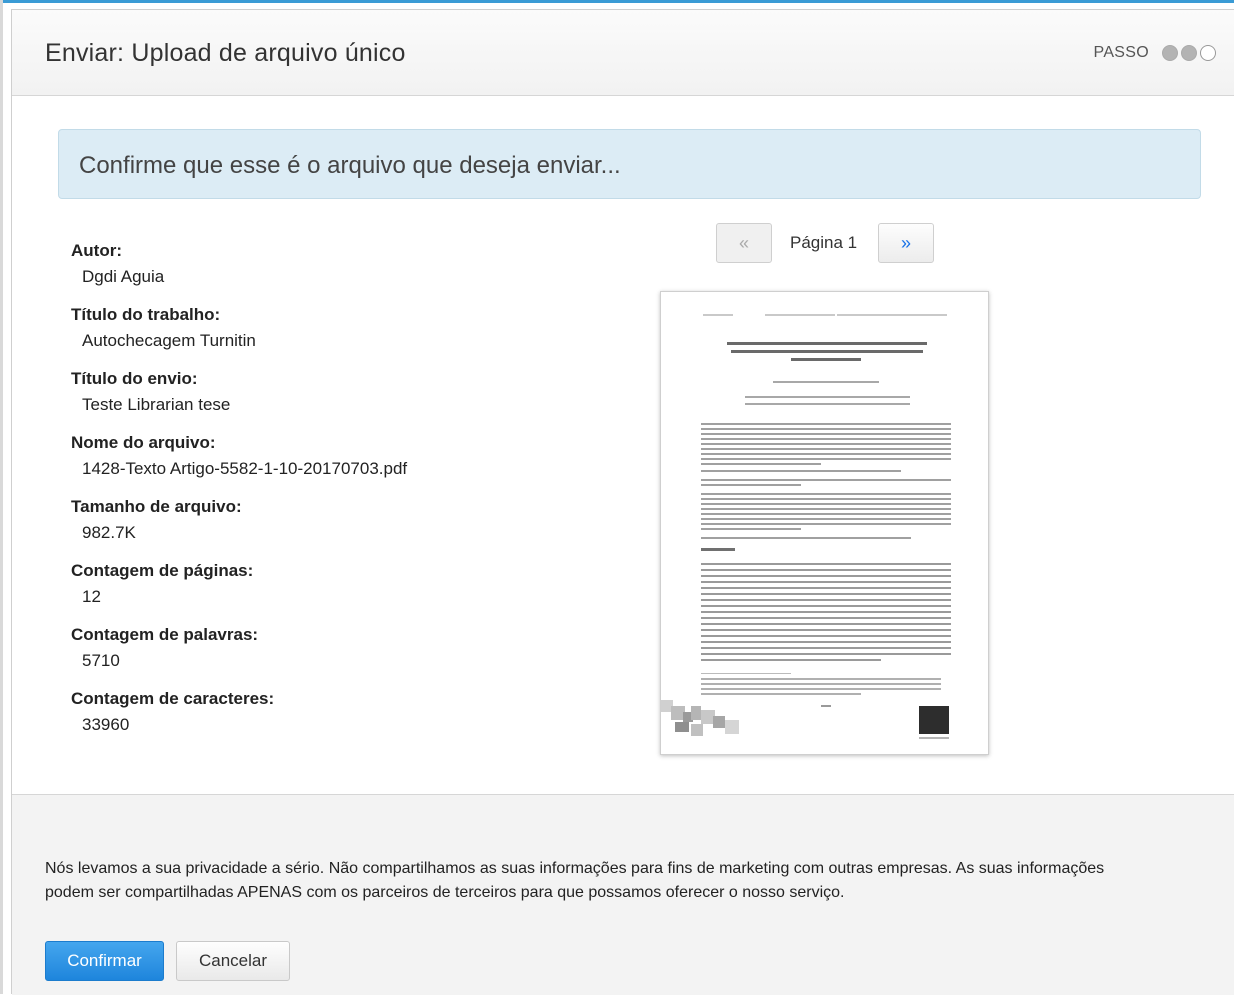 The width and height of the screenshot is (1234, 995). Describe the element at coordinates (123, 276) in the screenshot. I see `field-value: Dgdi Aguia` at that location.